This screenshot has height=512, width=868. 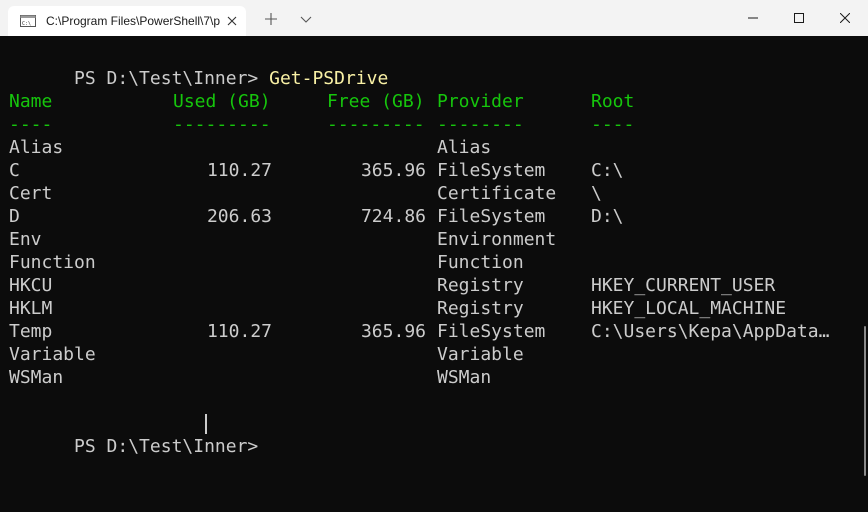 What do you see at coordinates (497, 239) in the screenshot?
I see `cell-provider: Environment` at bounding box center [497, 239].